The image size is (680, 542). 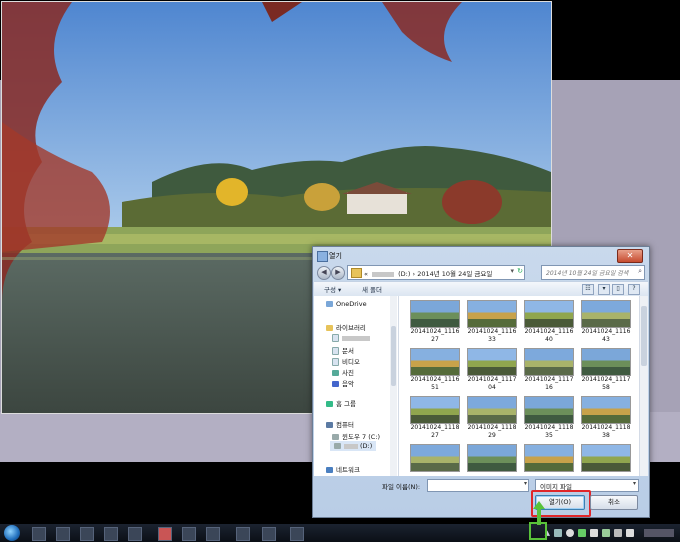 What do you see at coordinates (435, 418) in the screenshot?
I see `file-thumbnail: 20141024_1118 27` at bounding box center [435, 418].